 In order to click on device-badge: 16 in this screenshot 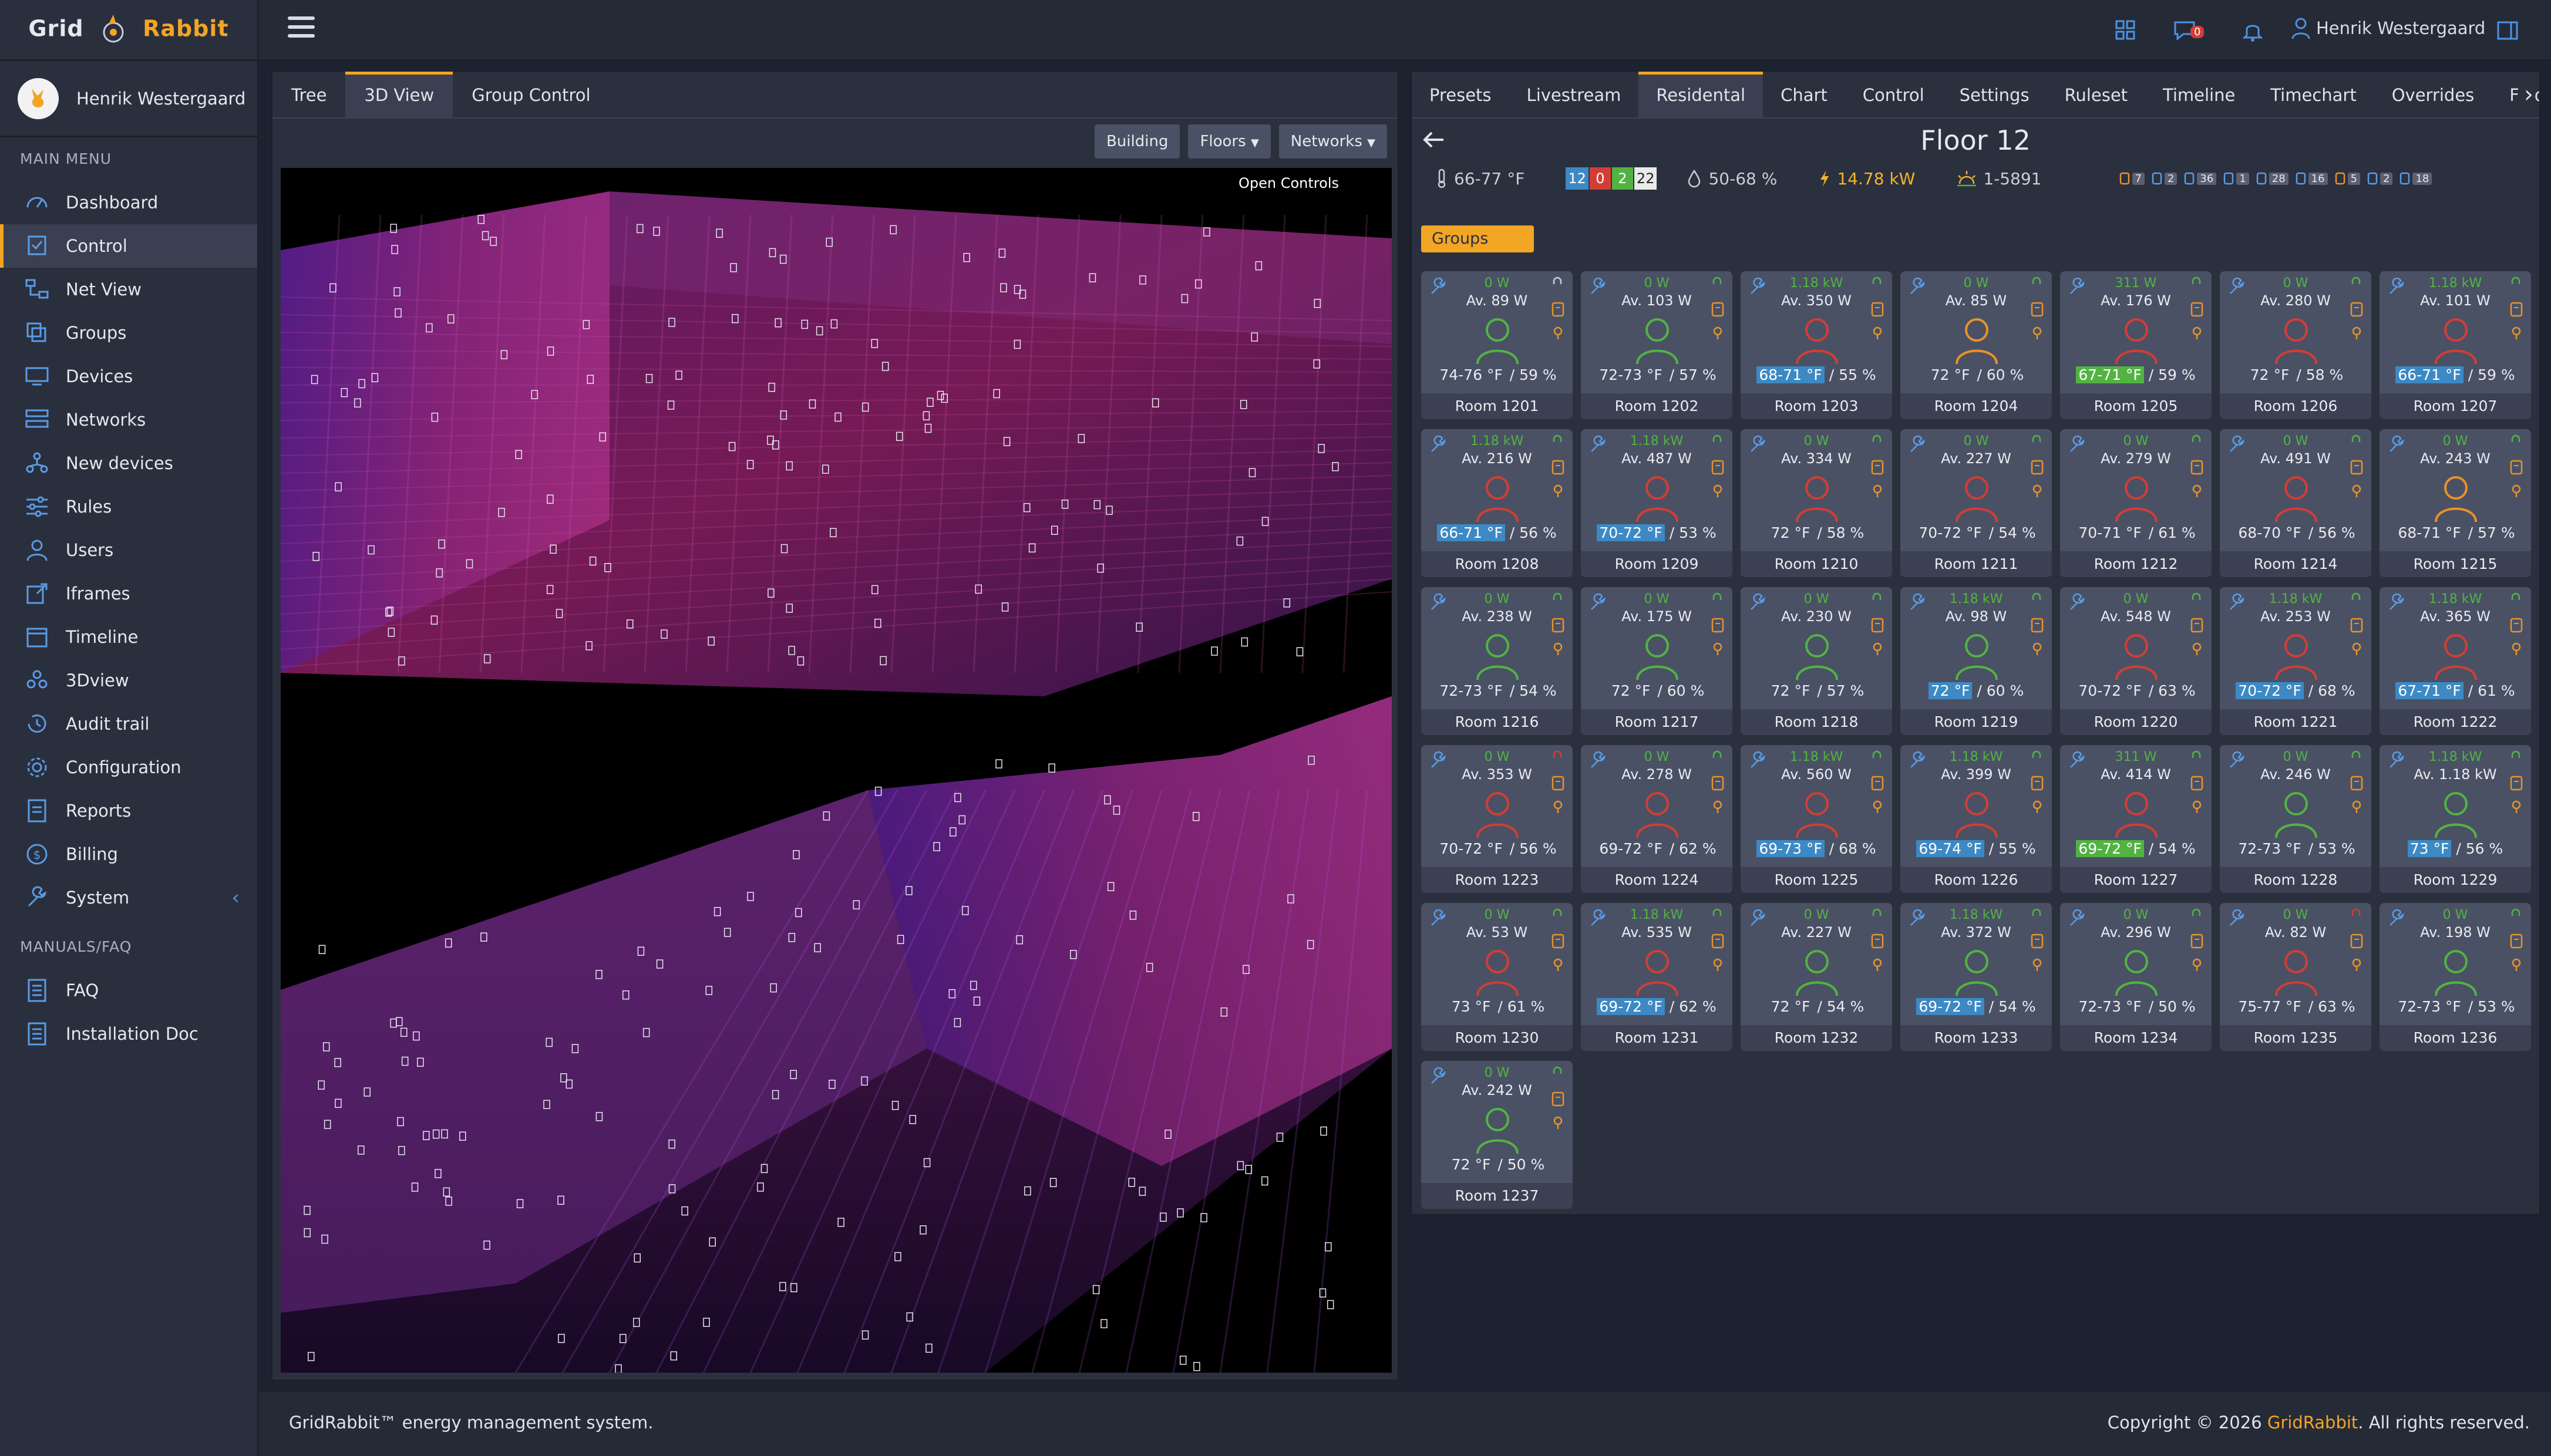, I will do `click(2311, 178)`.